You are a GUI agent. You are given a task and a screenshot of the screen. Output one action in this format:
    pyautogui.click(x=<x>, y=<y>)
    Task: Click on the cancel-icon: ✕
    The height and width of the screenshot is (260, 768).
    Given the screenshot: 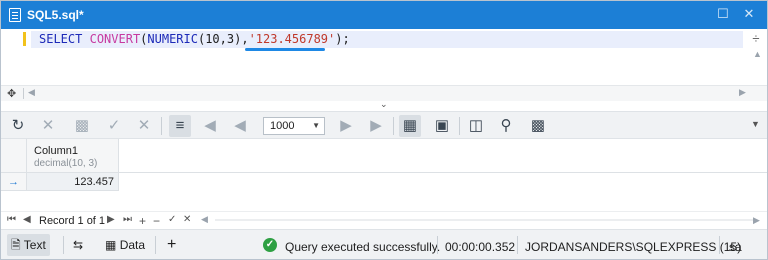 What is the action you would take?
    pyautogui.click(x=48, y=126)
    